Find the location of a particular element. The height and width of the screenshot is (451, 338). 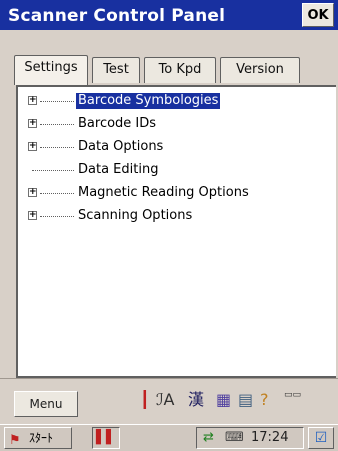

system-tray: ⇄ ⌨ 17:24 is located at coordinates (250, 438).